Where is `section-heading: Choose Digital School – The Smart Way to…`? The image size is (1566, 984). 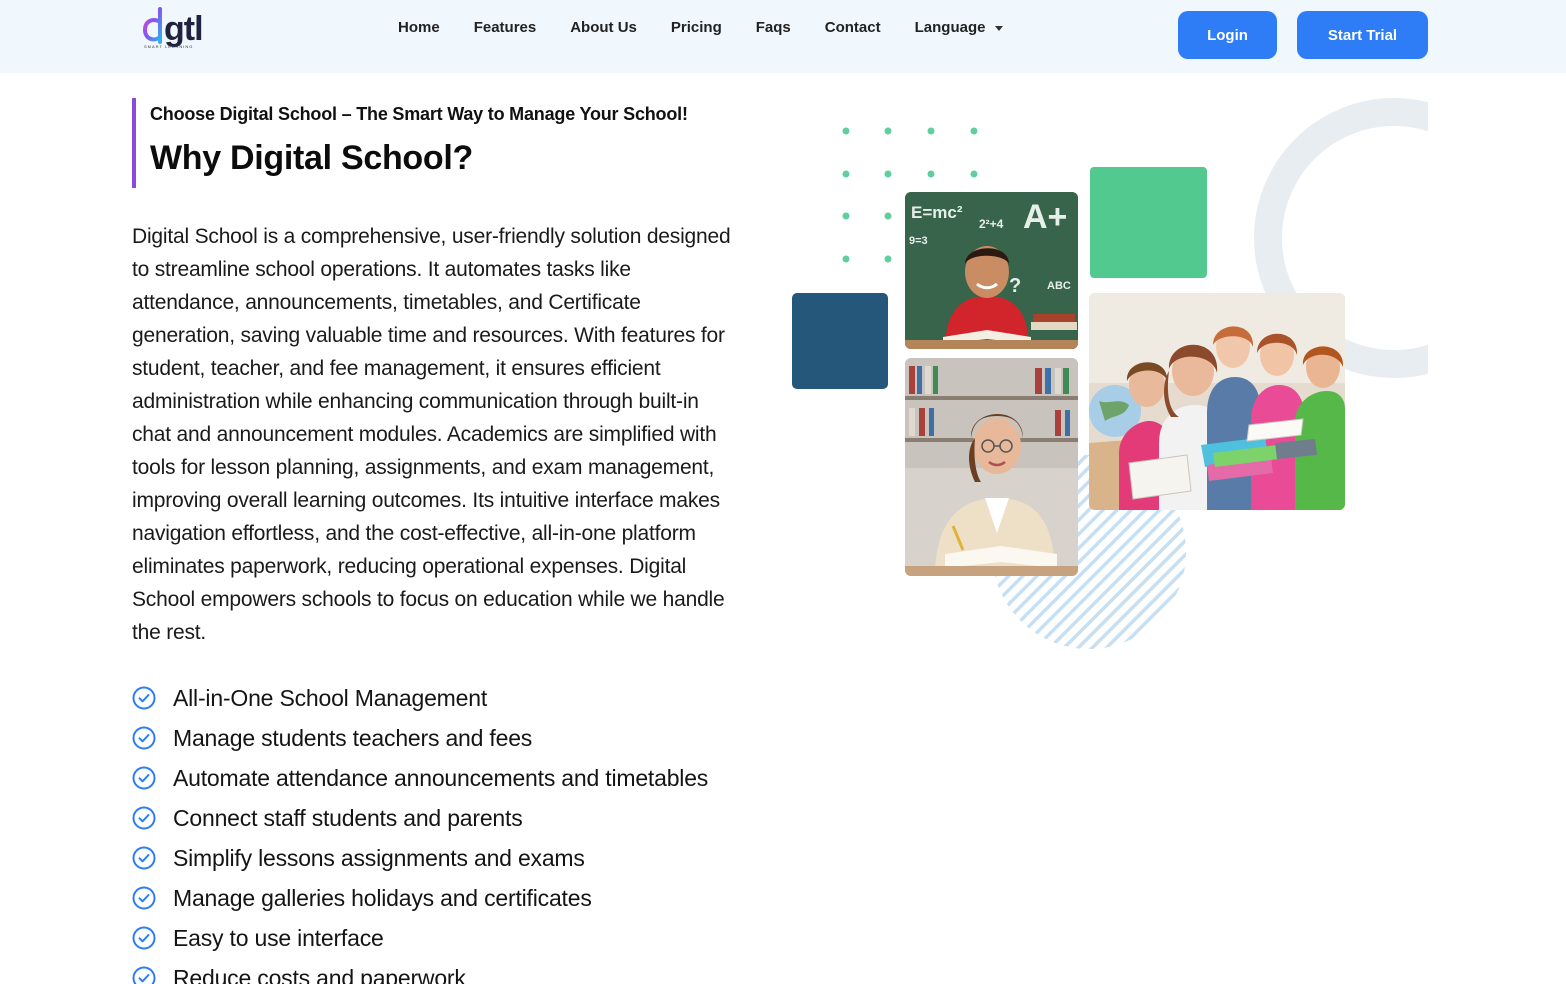 section-heading: Choose Digital School – The Smart Way to… is located at coordinates (410, 143).